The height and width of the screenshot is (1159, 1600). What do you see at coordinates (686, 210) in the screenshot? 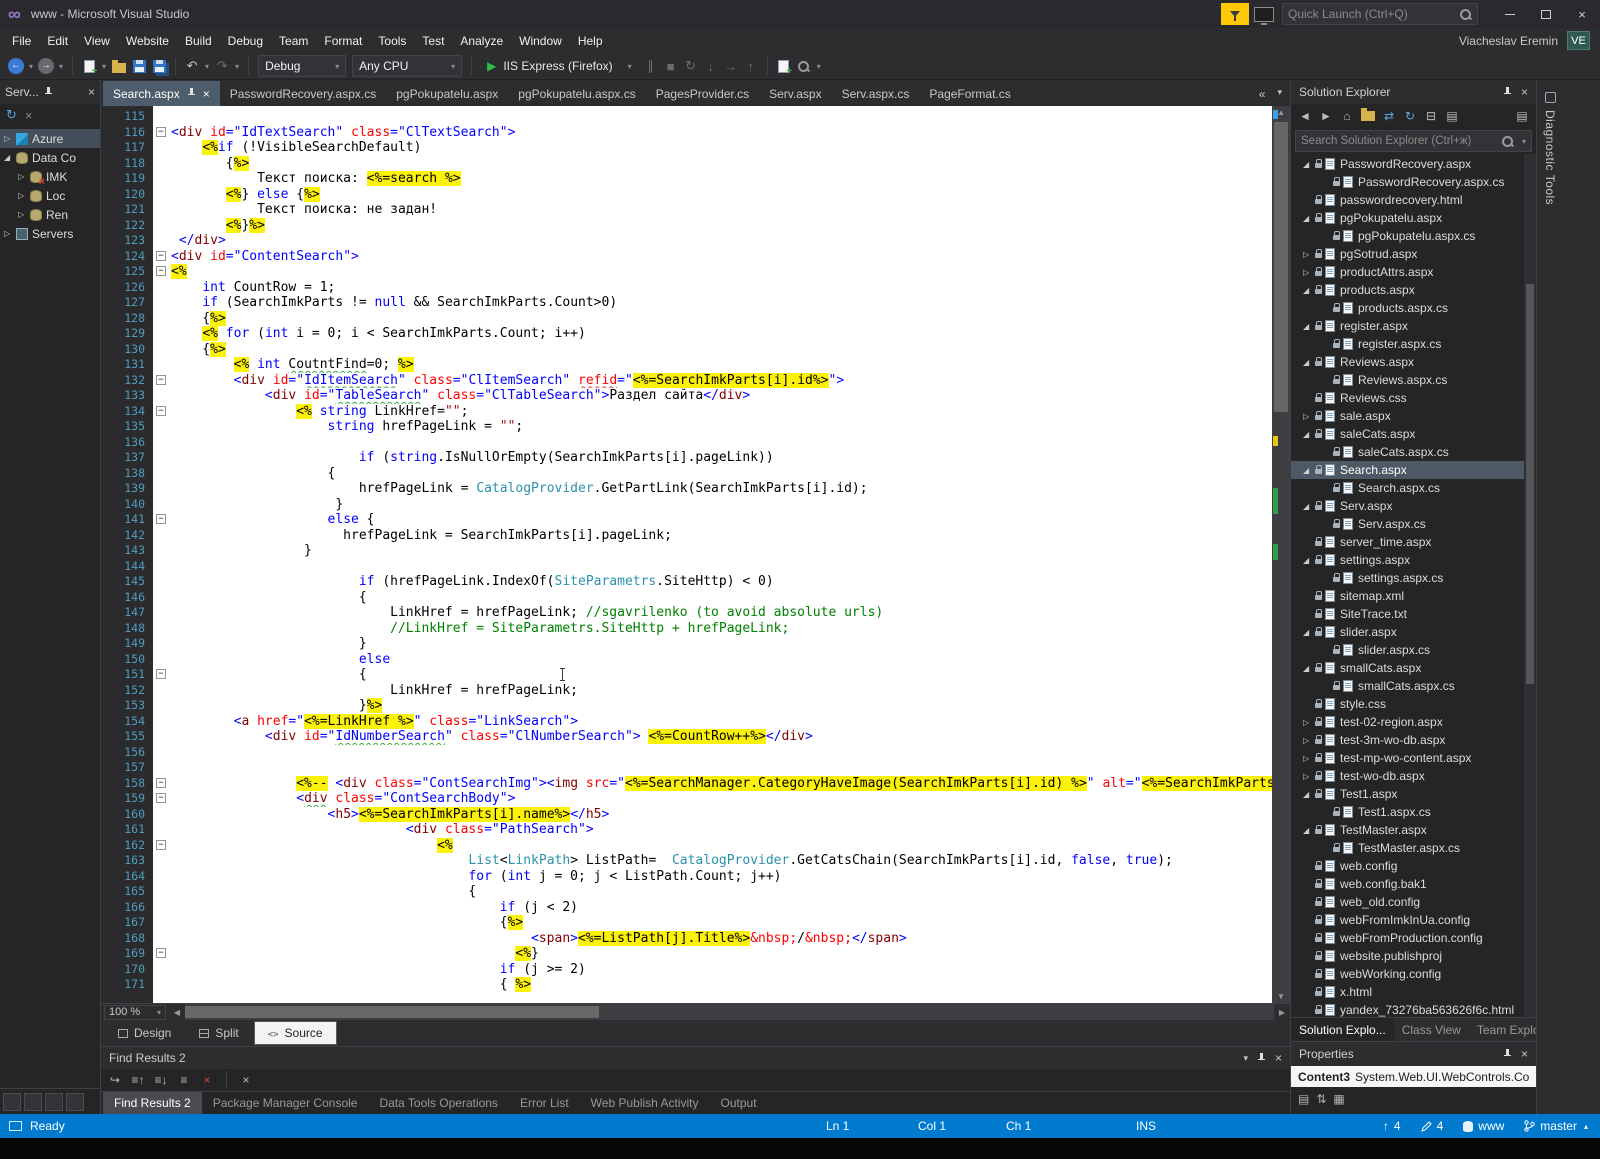
I see `code-line: 121 Текст поиска: не задан!` at bounding box center [686, 210].